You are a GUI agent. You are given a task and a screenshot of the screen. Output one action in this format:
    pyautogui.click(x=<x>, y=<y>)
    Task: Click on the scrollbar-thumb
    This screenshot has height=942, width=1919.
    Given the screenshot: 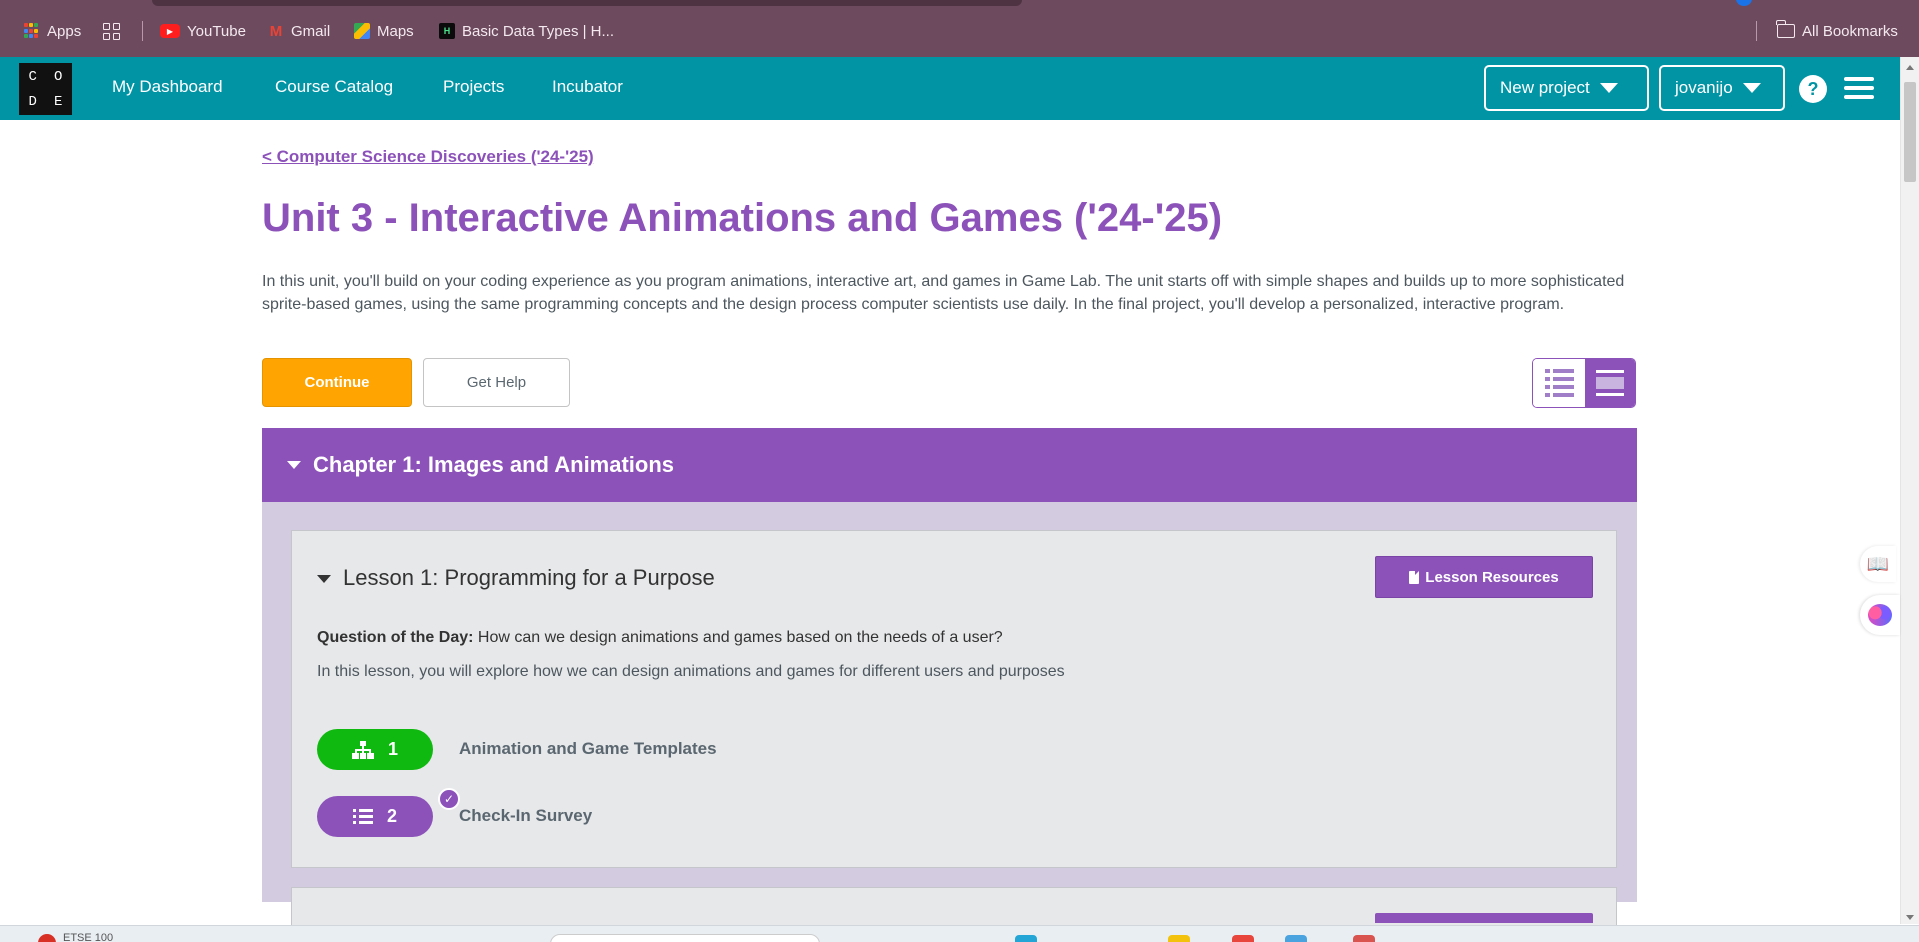 What is the action you would take?
    pyautogui.click(x=1910, y=132)
    